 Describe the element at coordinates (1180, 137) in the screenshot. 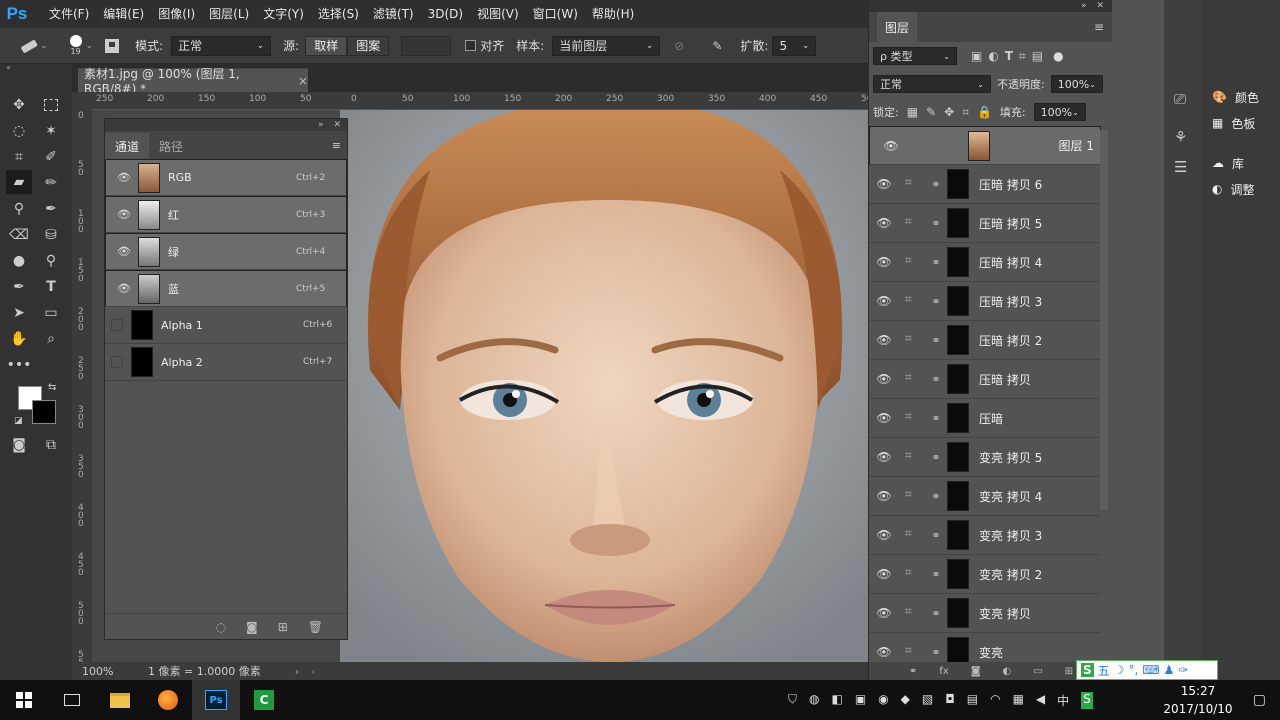

I see `brush-presets-icon: ⚘` at that location.